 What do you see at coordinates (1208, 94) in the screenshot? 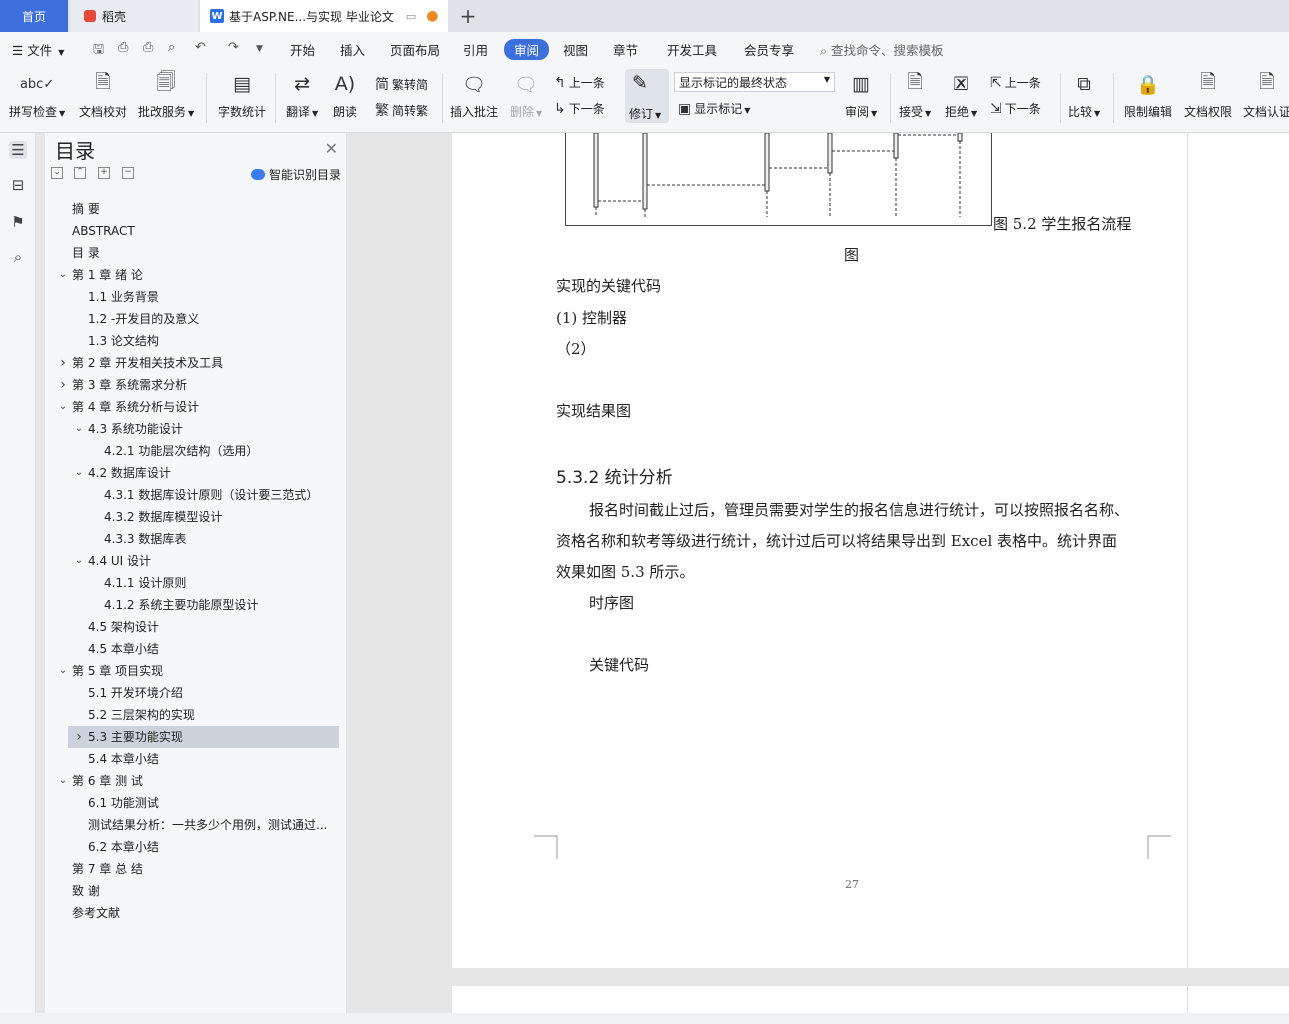
I see `doc-permission-button: 🗎 文档权限` at bounding box center [1208, 94].